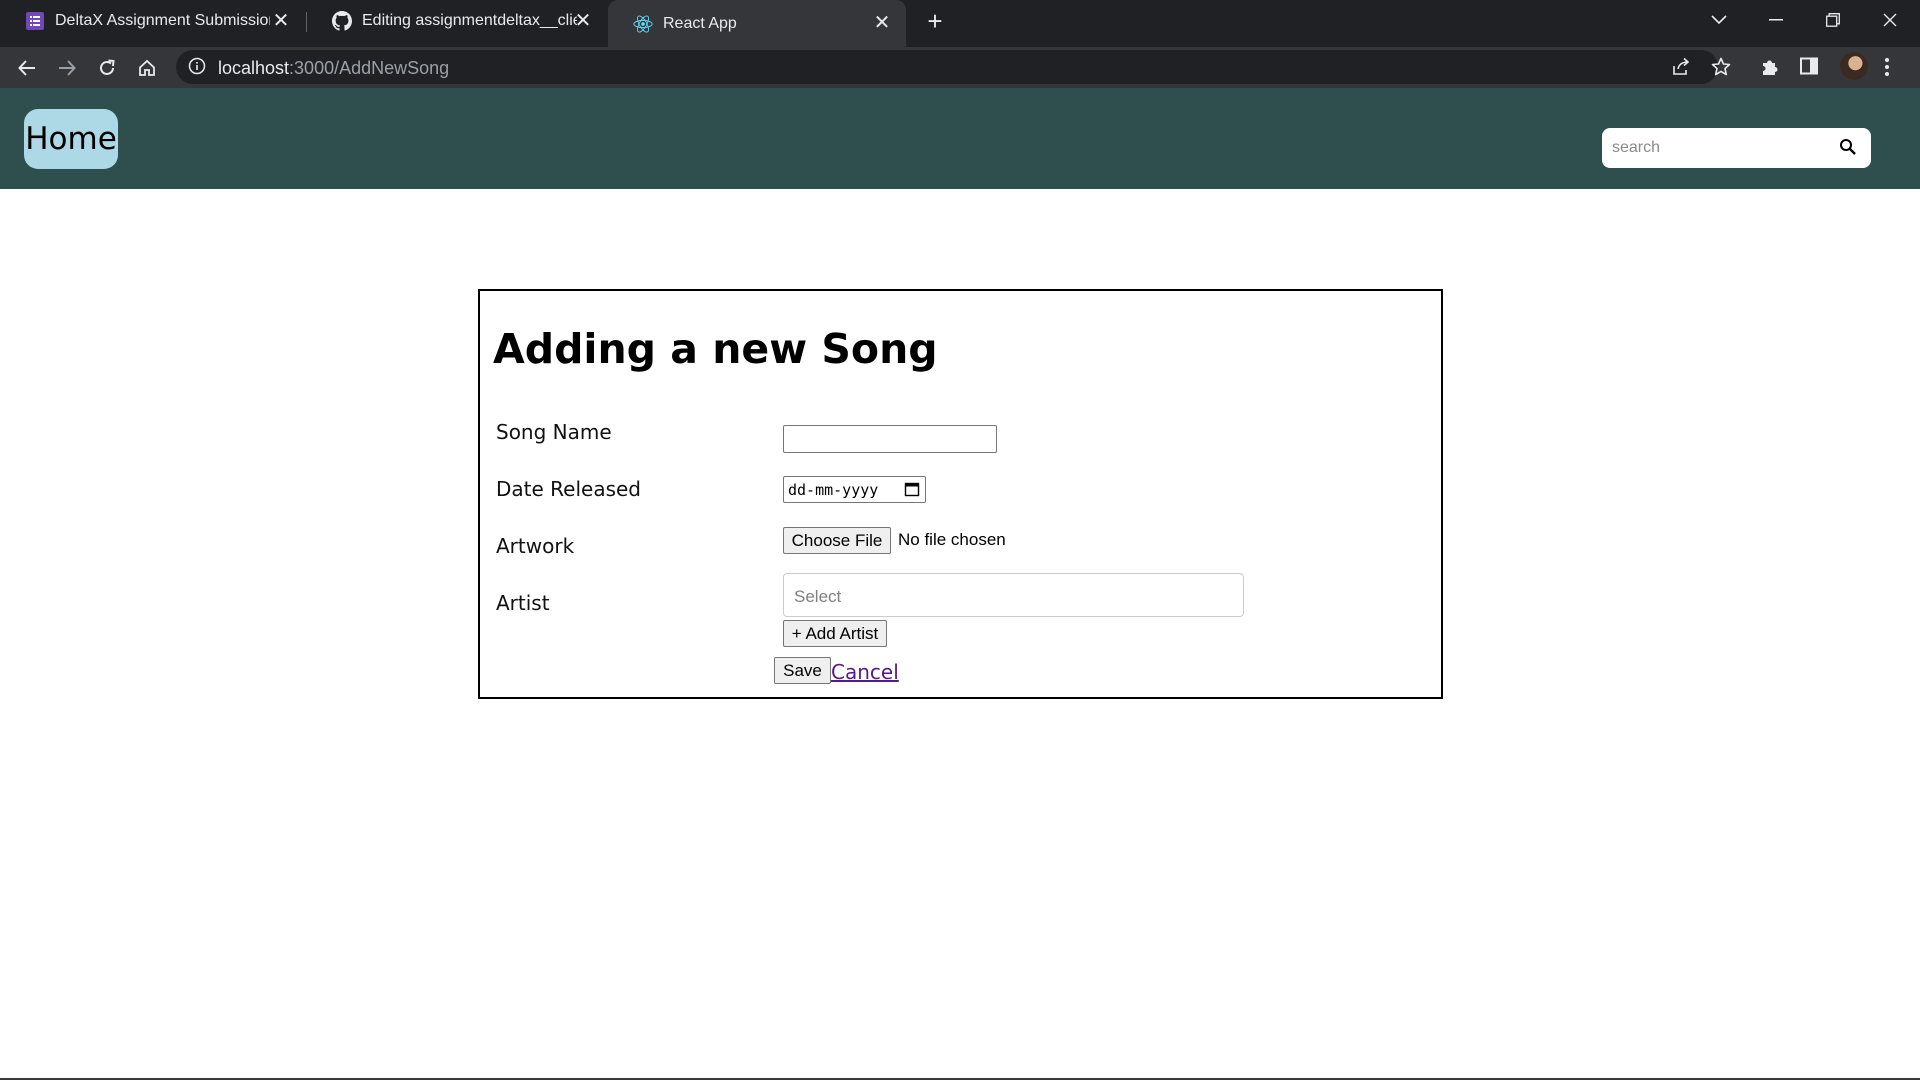 The height and width of the screenshot is (1080, 1920). What do you see at coordinates (342, 21) in the screenshot?
I see `github-icon` at bounding box center [342, 21].